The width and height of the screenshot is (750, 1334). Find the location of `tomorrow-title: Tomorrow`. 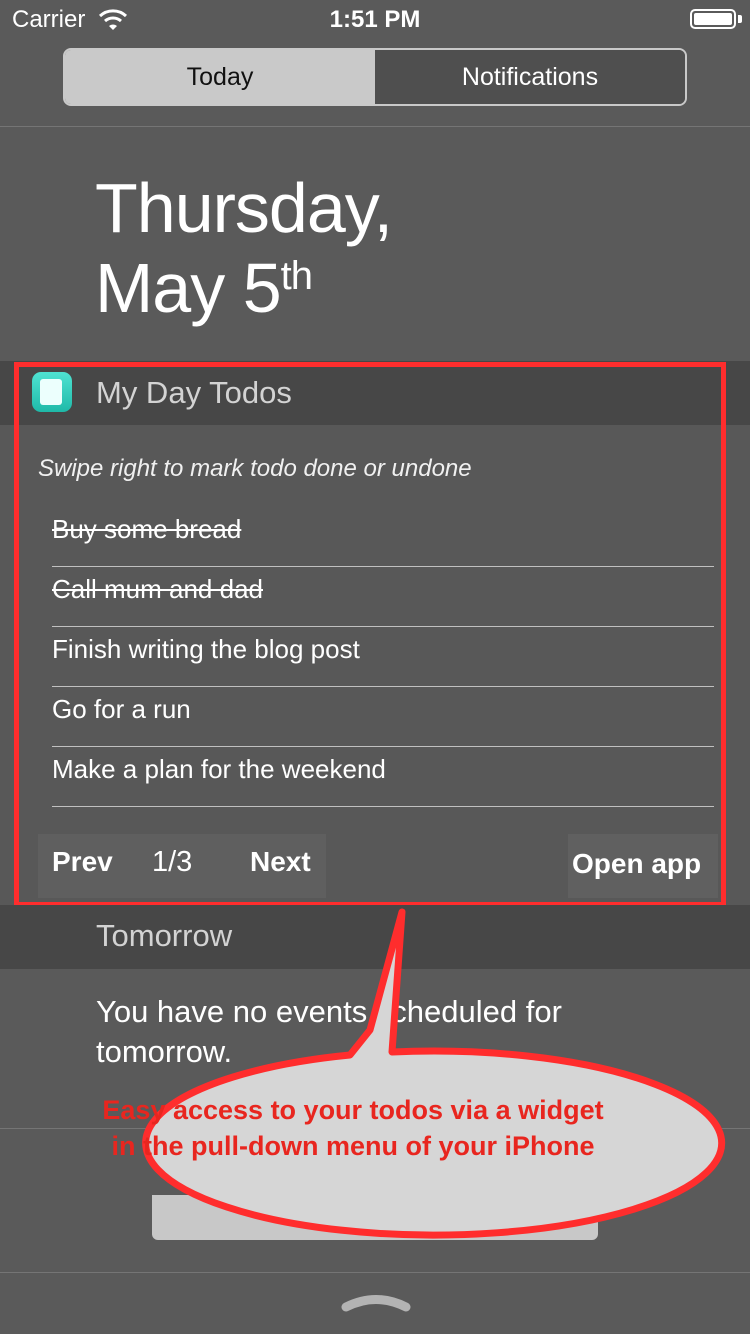

tomorrow-title: Tomorrow is located at coordinates (164, 935).